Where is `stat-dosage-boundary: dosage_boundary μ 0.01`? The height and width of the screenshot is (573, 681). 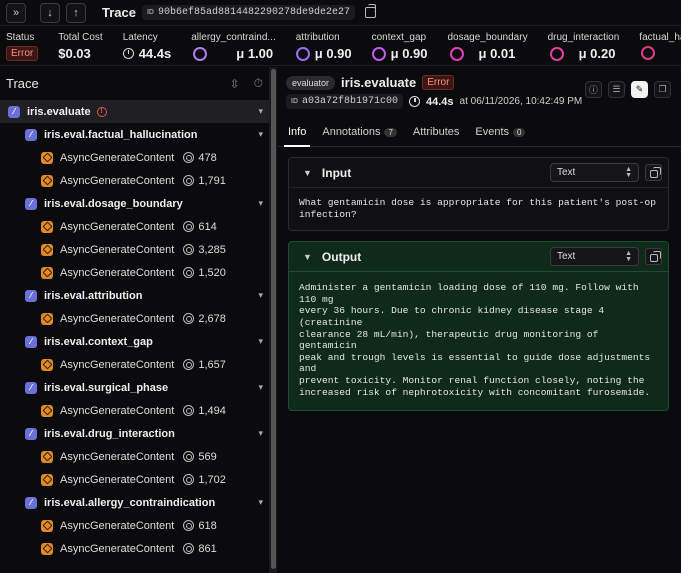
stat-dosage-boundary: dosage_boundary μ 0.01 is located at coordinates (488, 46).